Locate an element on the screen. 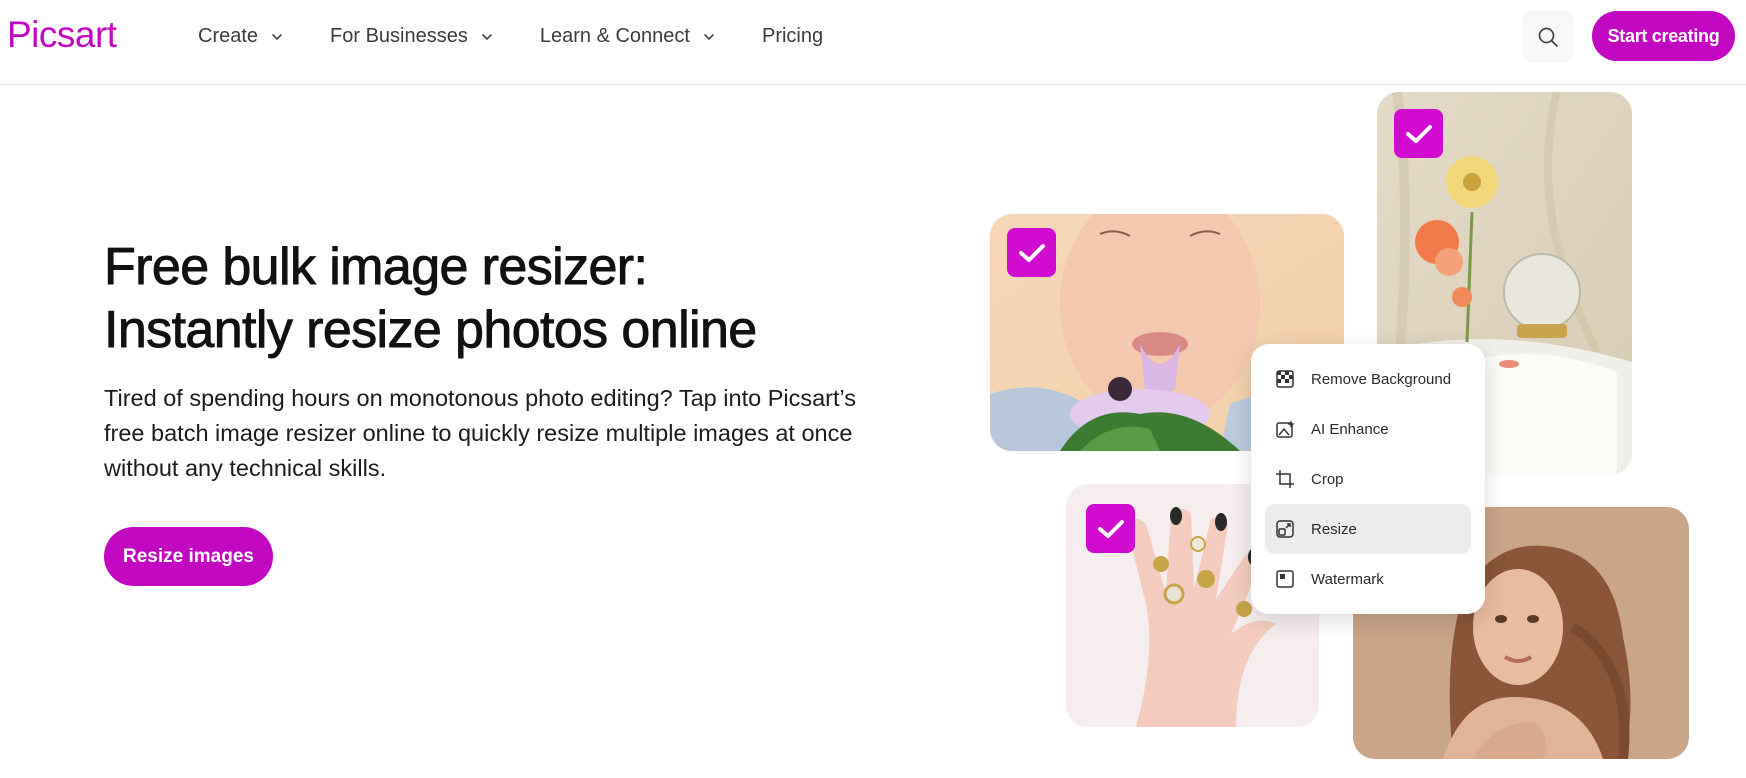  resize-icon is located at coordinates (1285, 529).